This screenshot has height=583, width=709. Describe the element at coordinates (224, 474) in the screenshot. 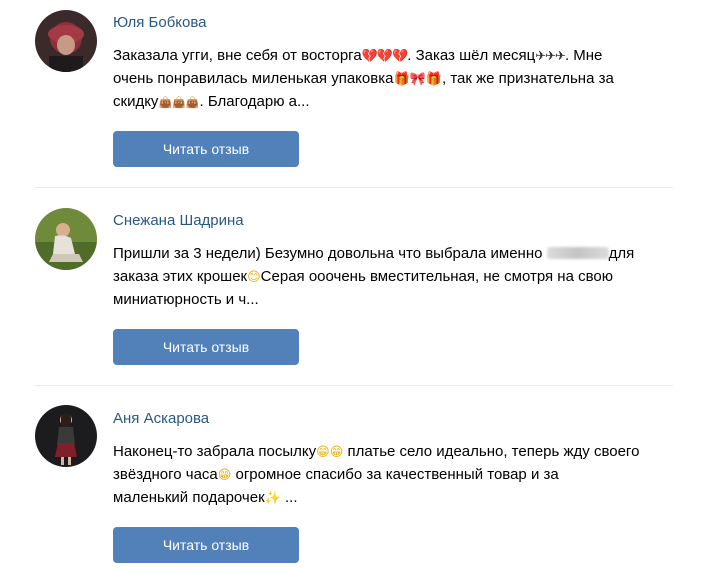

I see `grin-icon: 😁` at that location.